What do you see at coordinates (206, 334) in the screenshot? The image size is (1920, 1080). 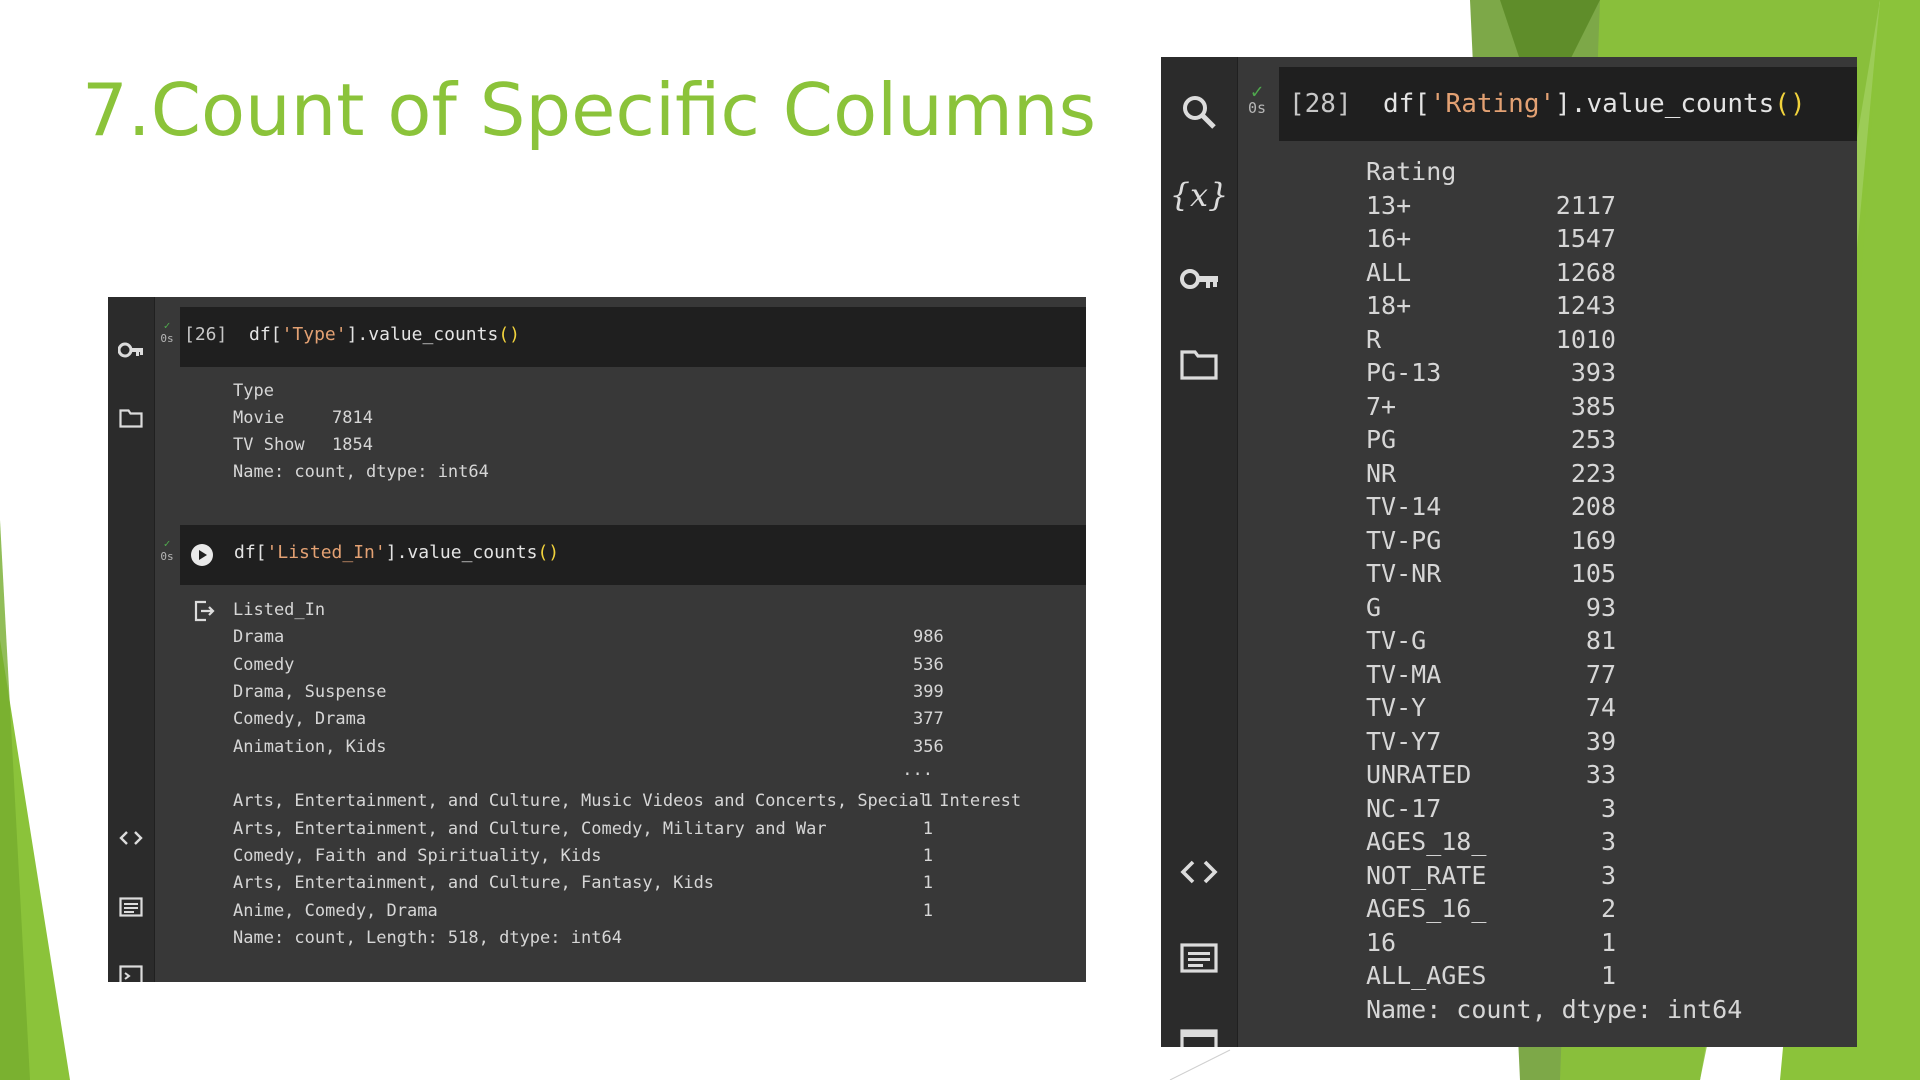 I see `cell-prompt: [26]` at bounding box center [206, 334].